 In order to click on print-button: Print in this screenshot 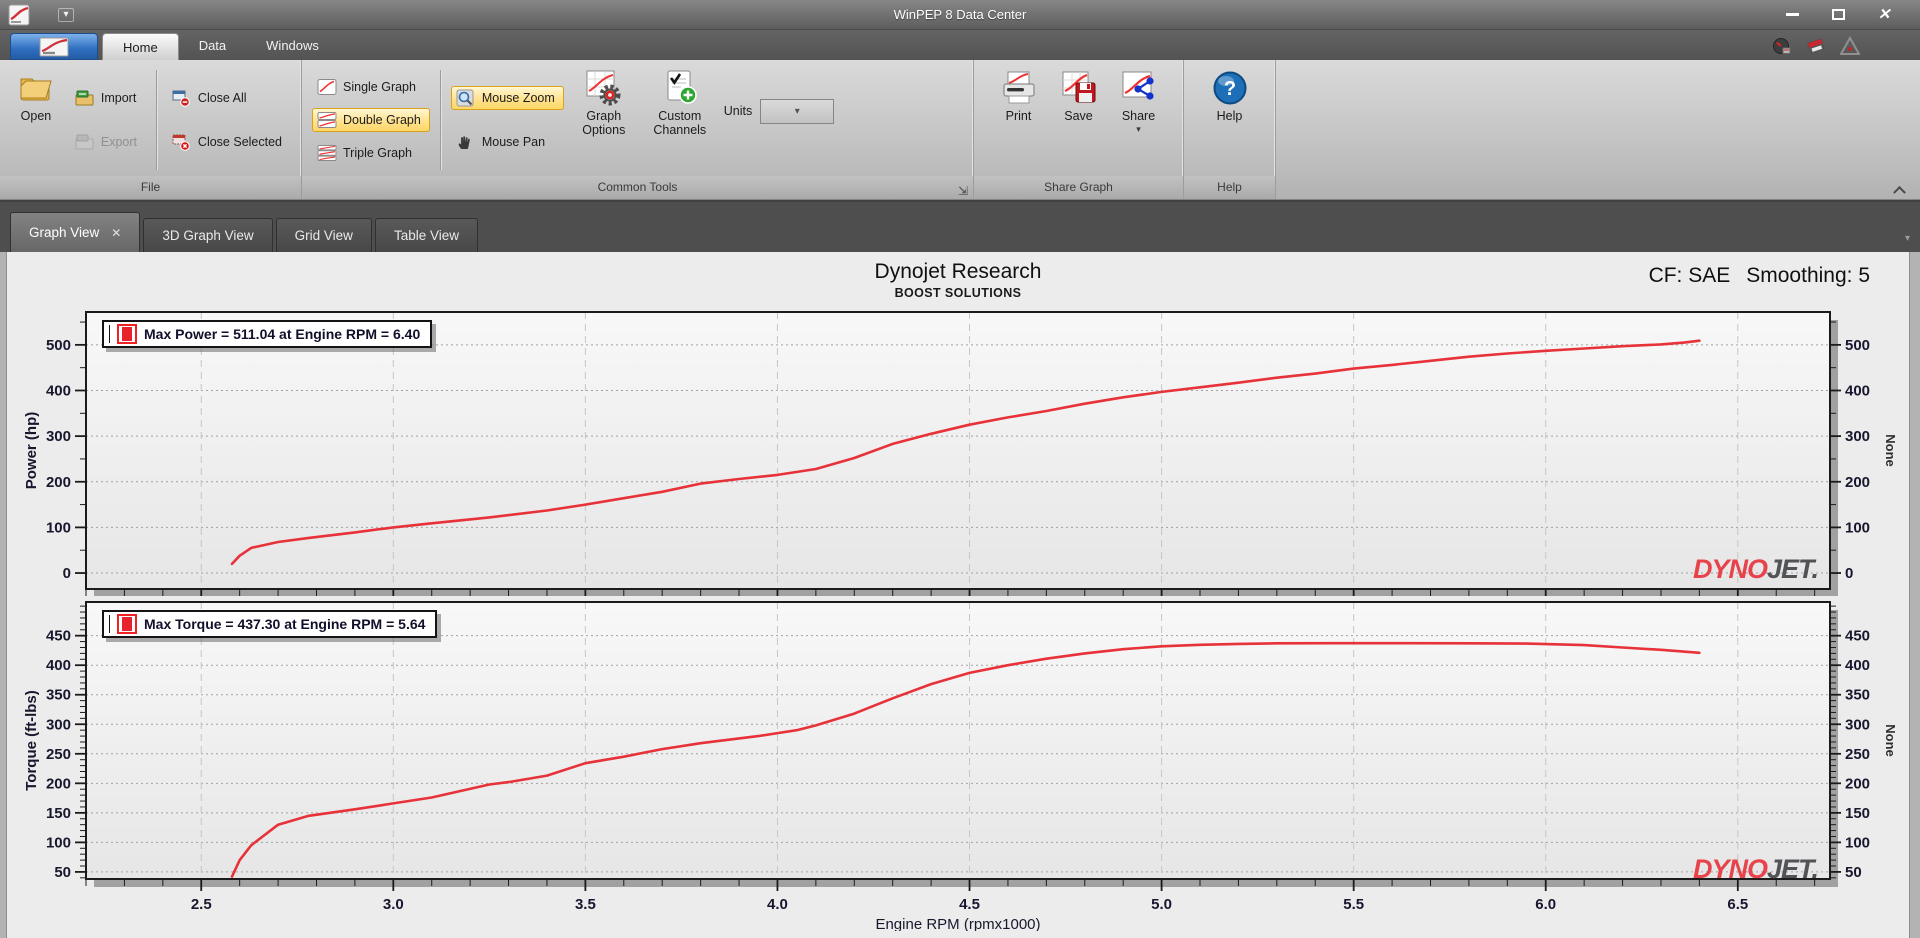, I will do `click(1019, 120)`.